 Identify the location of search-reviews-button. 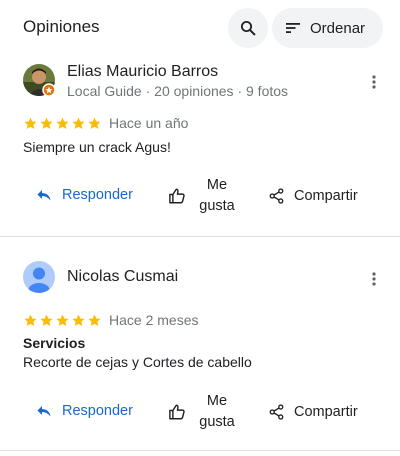
(248, 28).